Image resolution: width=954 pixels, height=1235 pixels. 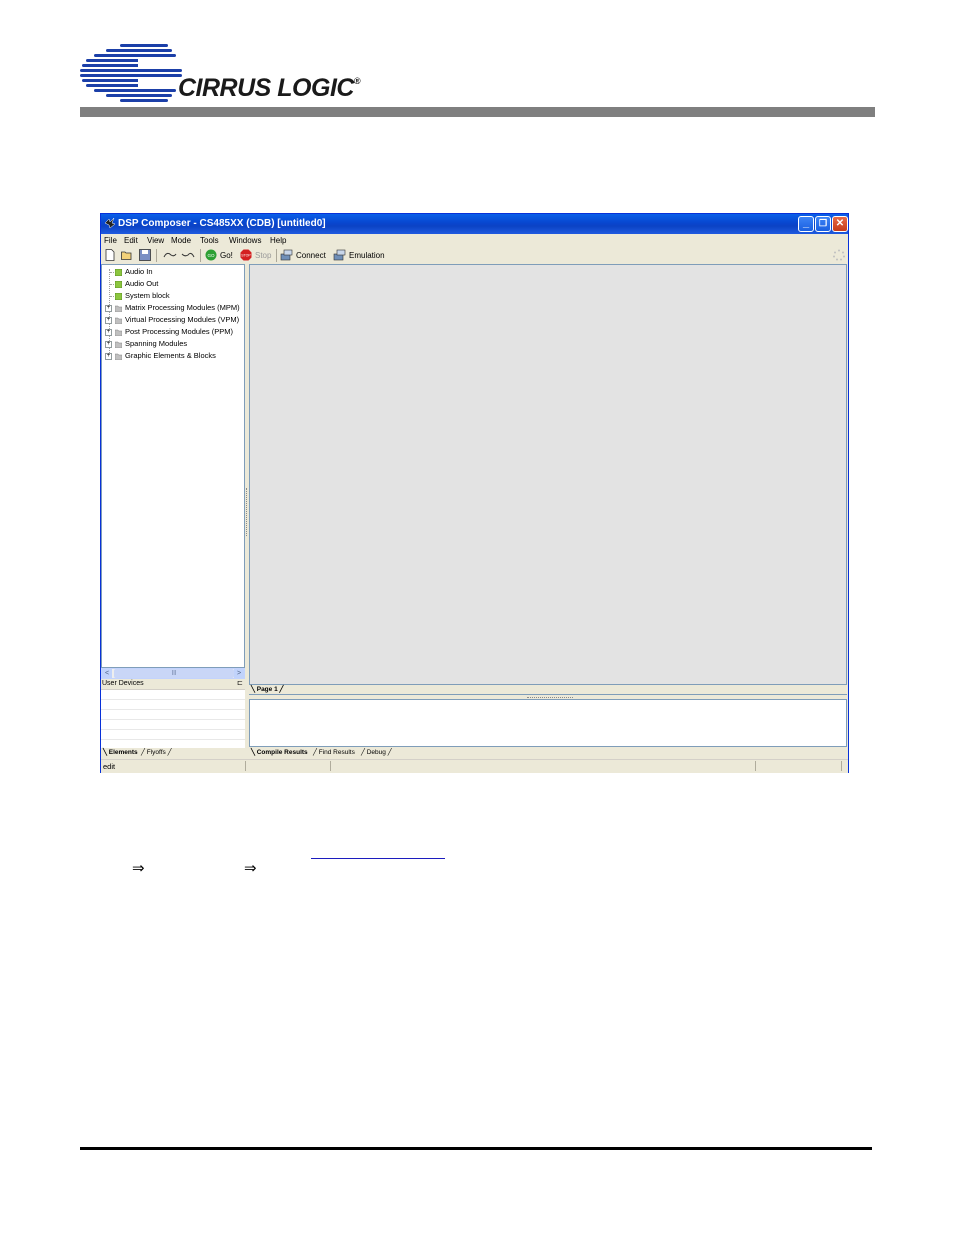 I want to click on tab-elements: ╲ Elements, so click(x=120, y=752).